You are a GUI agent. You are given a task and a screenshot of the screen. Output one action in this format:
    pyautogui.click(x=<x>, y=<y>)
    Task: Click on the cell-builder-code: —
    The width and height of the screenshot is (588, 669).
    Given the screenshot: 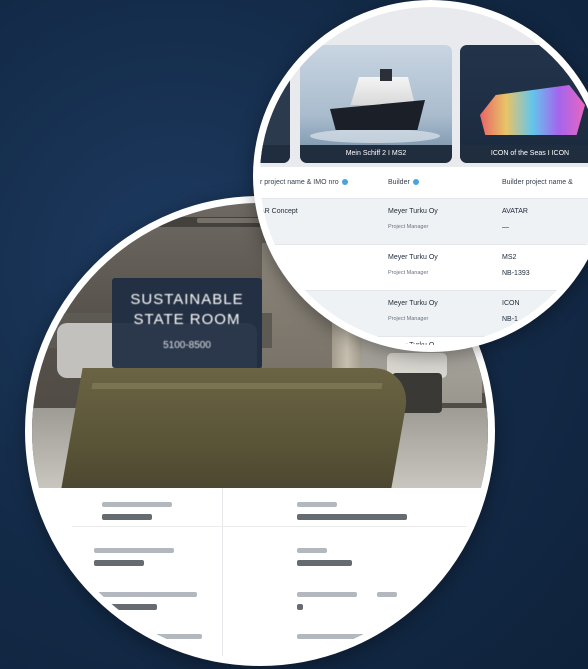 What is the action you would take?
    pyautogui.click(x=505, y=227)
    